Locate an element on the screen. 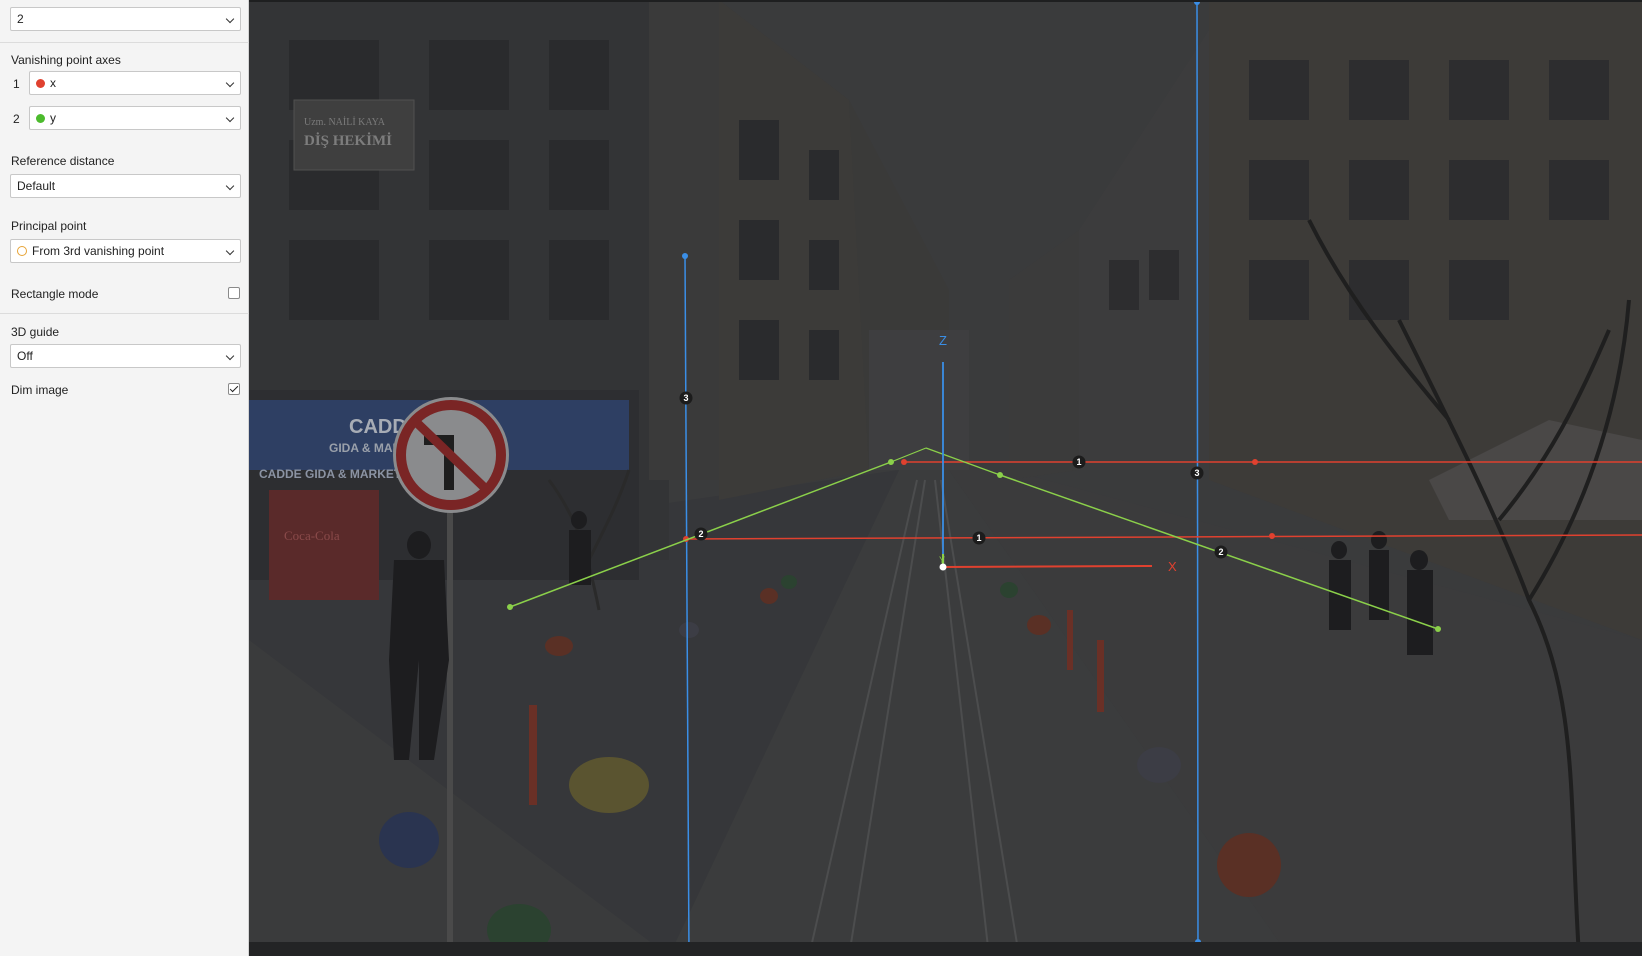 The width and height of the screenshot is (1642, 956). principal-point-label: Principal point is located at coordinates (49, 226).